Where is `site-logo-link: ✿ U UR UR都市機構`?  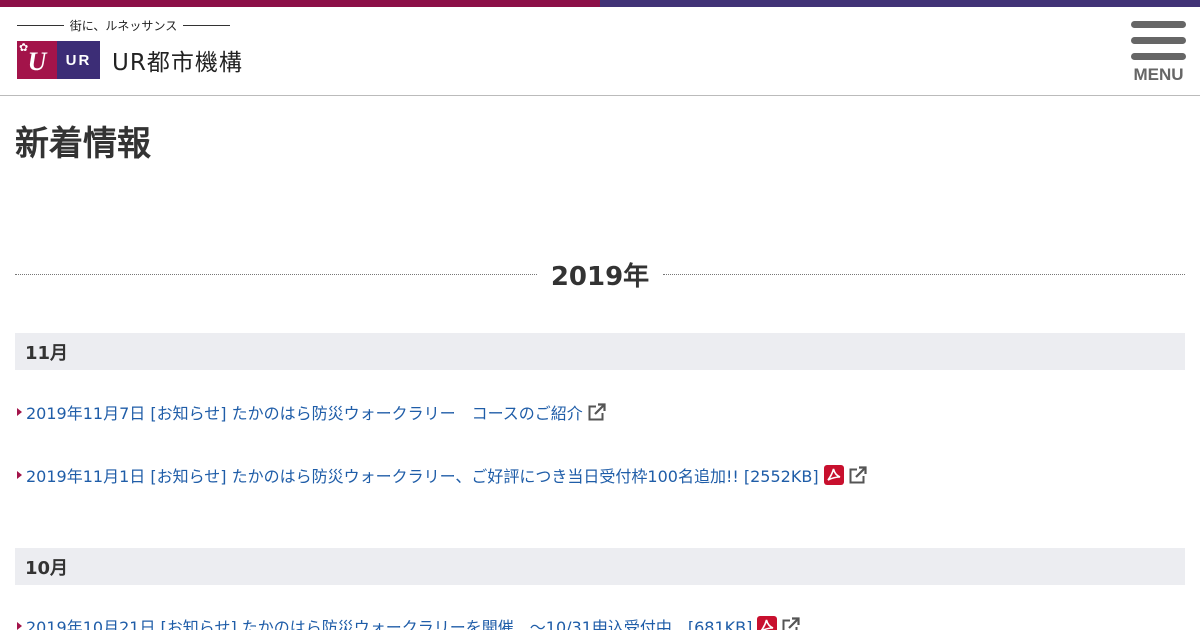 site-logo-link: ✿ U UR UR都市機構 is located at coordinates (130, 60).